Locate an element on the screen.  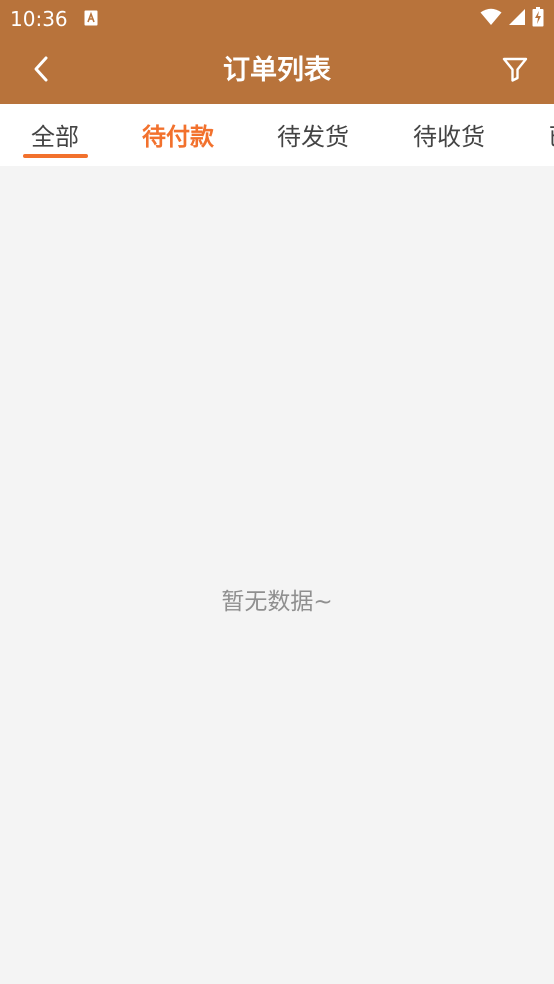
status-bar: 10:36 is located at coordinates (277, 19).